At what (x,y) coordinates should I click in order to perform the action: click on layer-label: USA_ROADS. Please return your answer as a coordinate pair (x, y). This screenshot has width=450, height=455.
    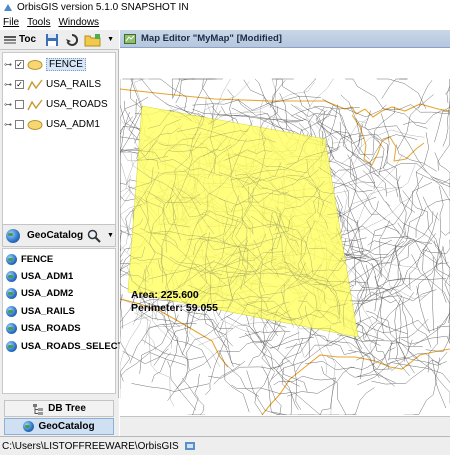
    Looking at the image, I should click on (77, 104).